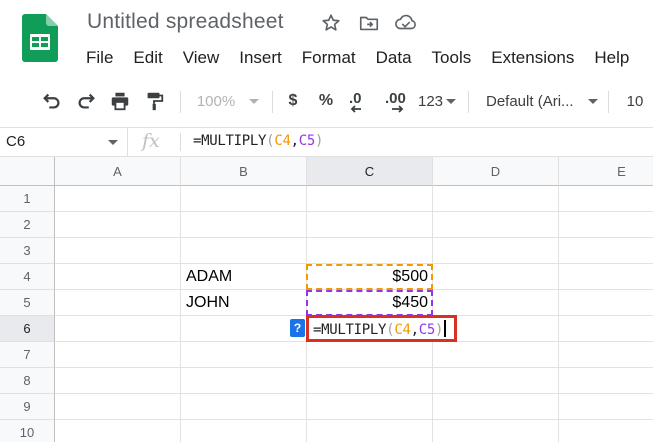  I want to click on formula-help-button: ?, so click(297, 328).